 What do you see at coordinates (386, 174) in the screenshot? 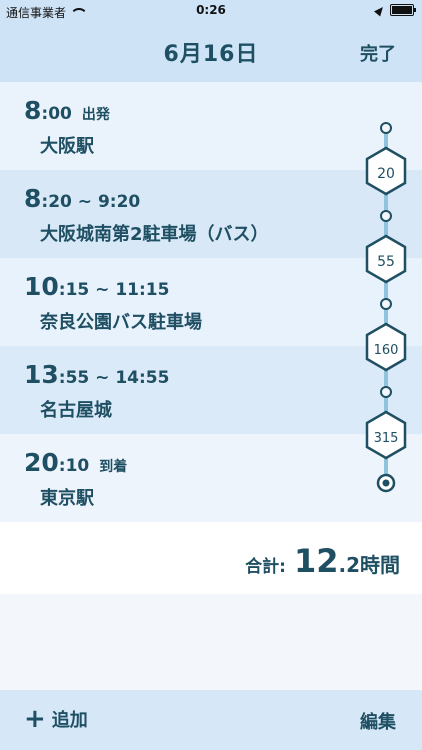
I see `leg-duration: 20` at bounding box center [386, 174].